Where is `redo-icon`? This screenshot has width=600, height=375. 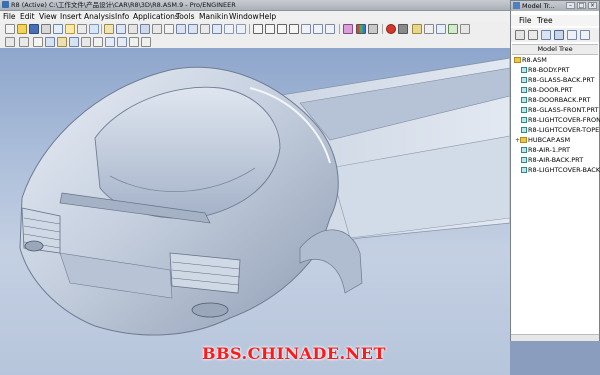 redo-icon is located at coordinates (24, 42).